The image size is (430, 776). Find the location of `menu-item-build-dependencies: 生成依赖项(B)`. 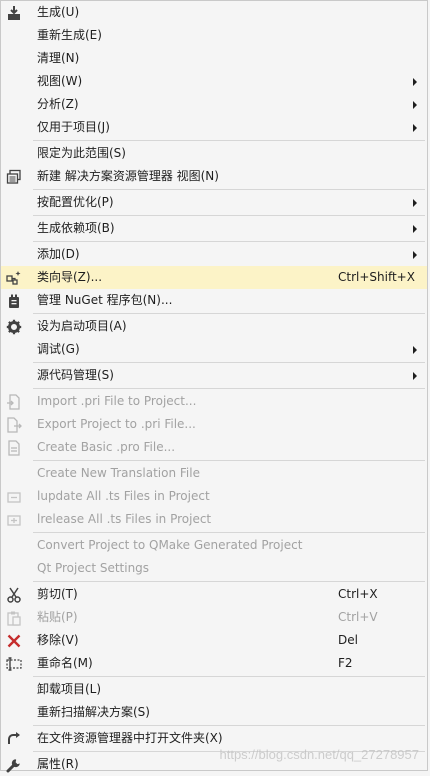

menu-item-build-dependencies: 生成依赖项(B) is located at coordinates (214, 228).